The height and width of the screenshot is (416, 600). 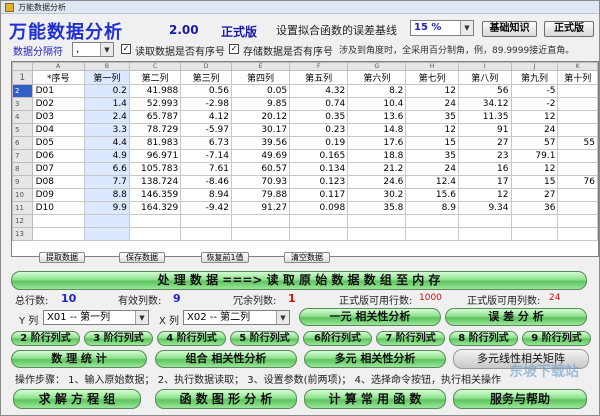 What do you see at coordinates (260, 182) in the screenshot?
I see `table-cell: 70.93` at bounding box center [260, 182].